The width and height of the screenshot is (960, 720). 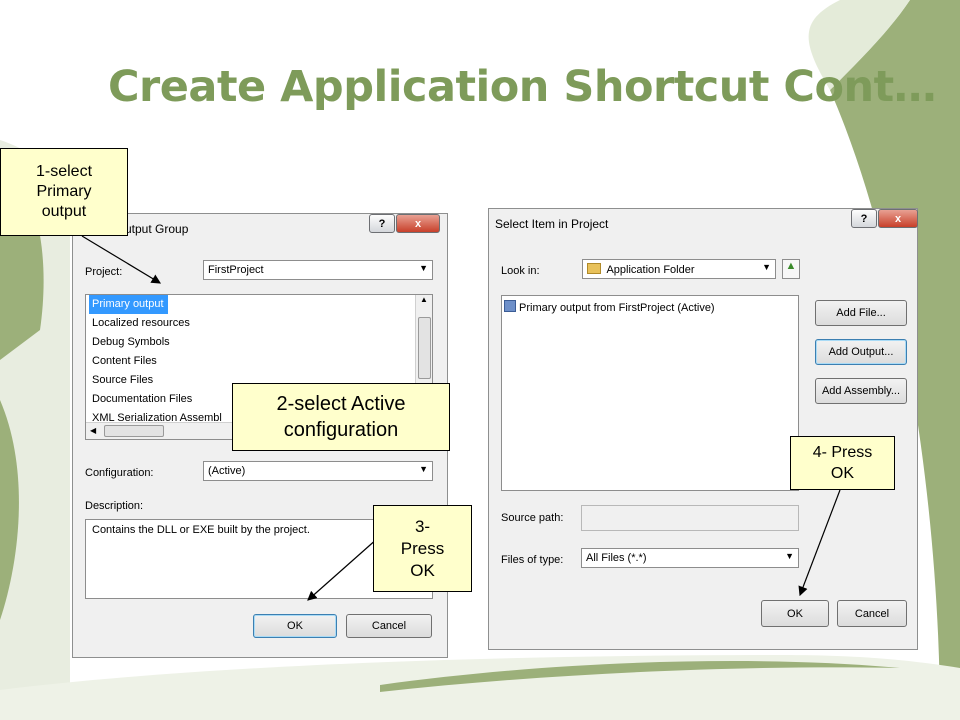 What do you see at coordinates (142, 399) in the screenshot?
I see `list-item-label: Documentation Files` at bounding box center [142, 399].